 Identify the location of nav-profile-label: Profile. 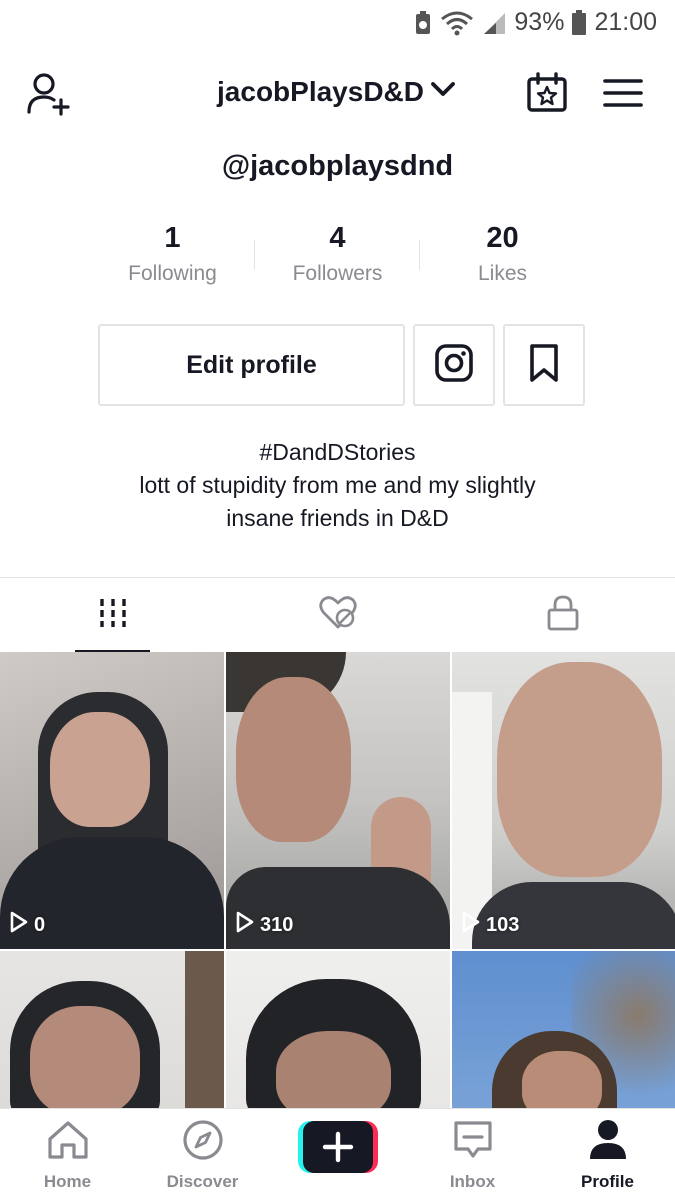
(607, 1181).